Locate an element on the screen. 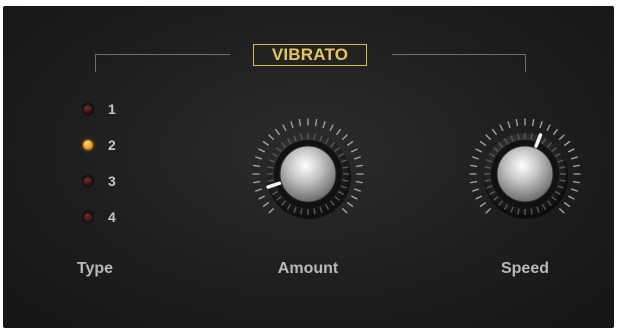 Image resolution: width=617 pixels, height=335 pixels. type-option-3: 3 is located at coordinates (109, 181).